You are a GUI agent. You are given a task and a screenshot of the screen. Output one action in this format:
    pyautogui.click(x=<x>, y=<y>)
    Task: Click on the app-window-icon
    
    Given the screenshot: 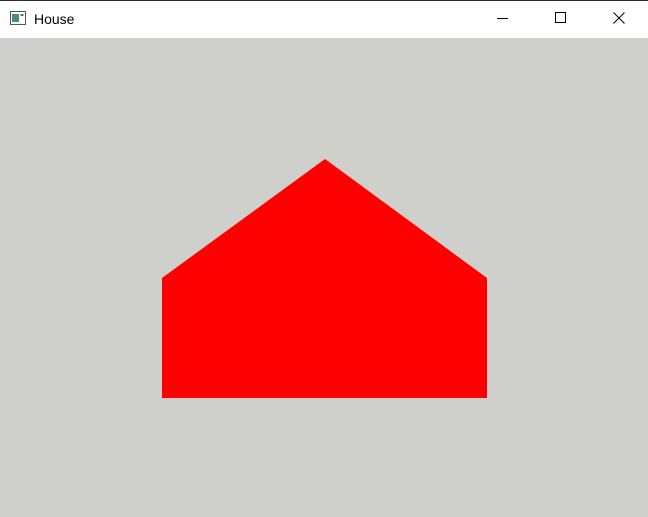 What is the action you would take?
    pyautogui.click(x=18, y=18)
    